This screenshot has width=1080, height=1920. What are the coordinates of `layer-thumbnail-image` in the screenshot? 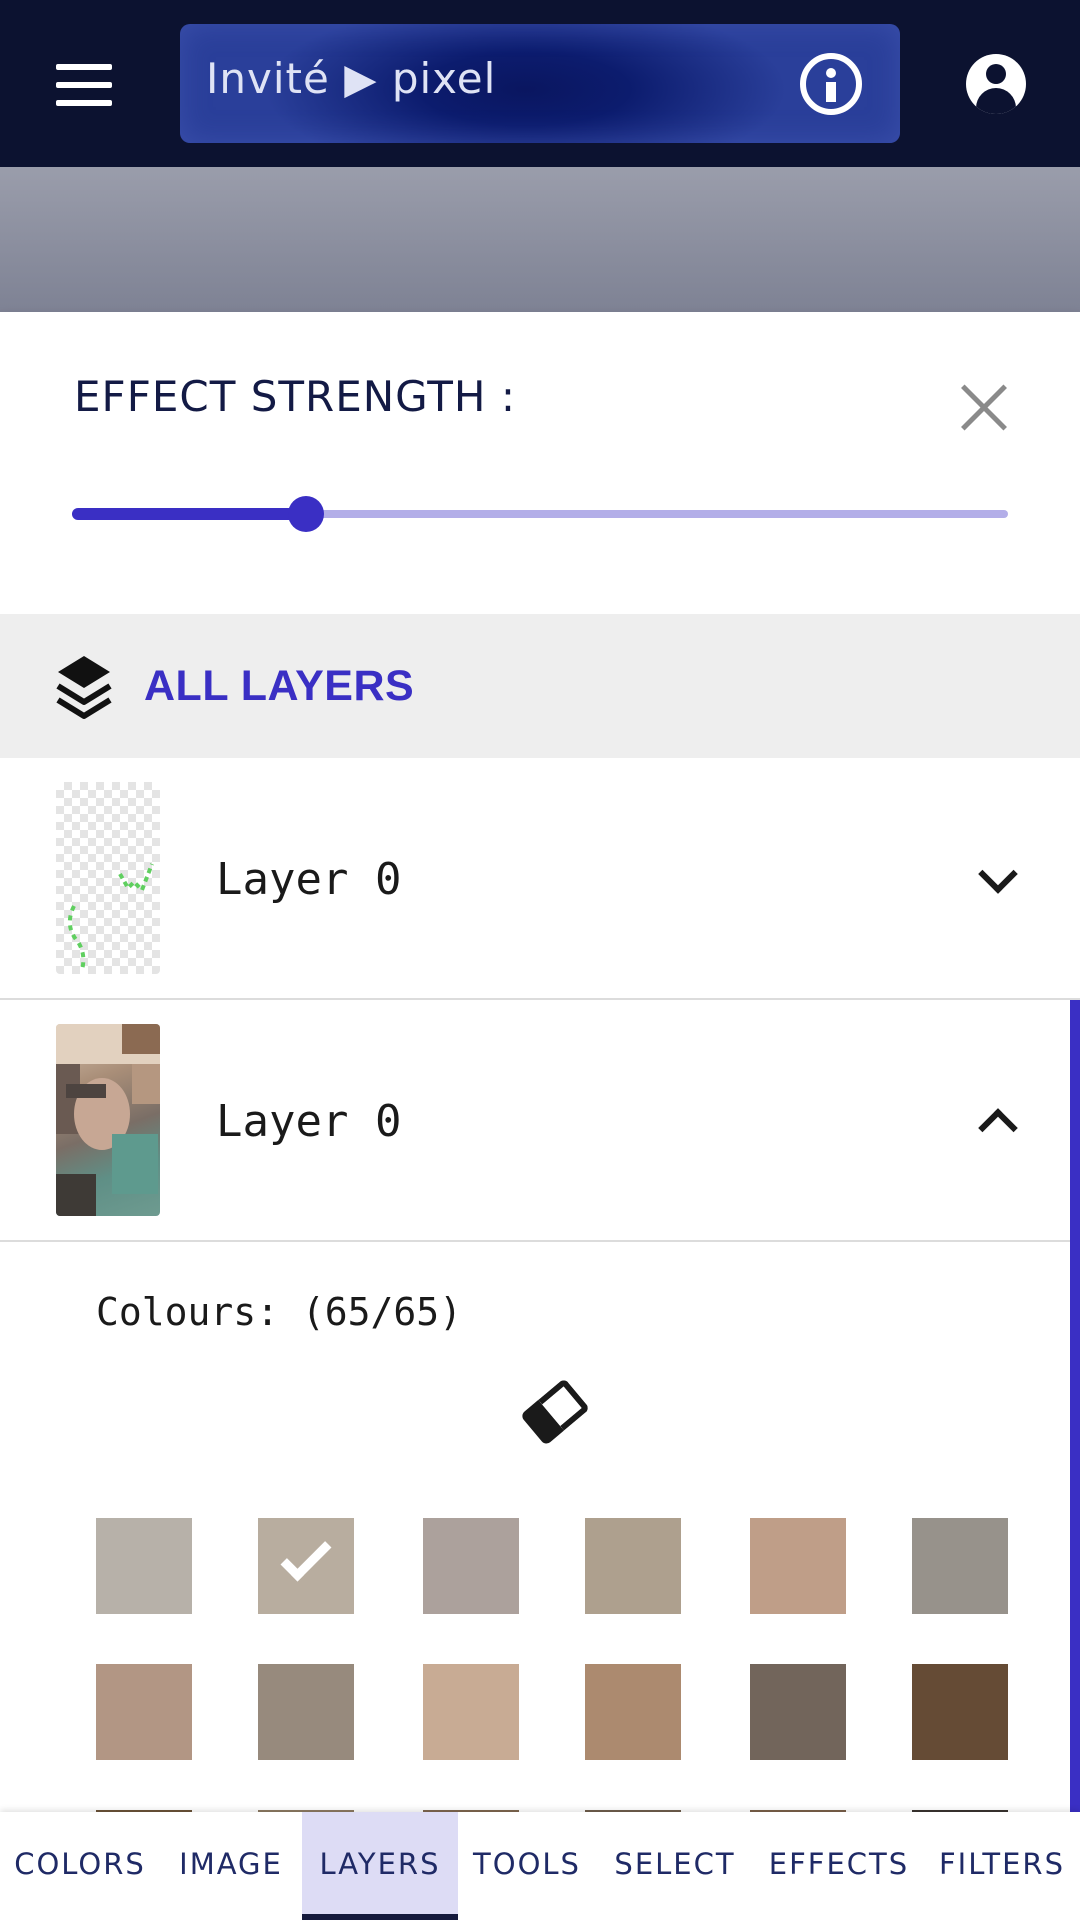 It's located at (108, 1120).